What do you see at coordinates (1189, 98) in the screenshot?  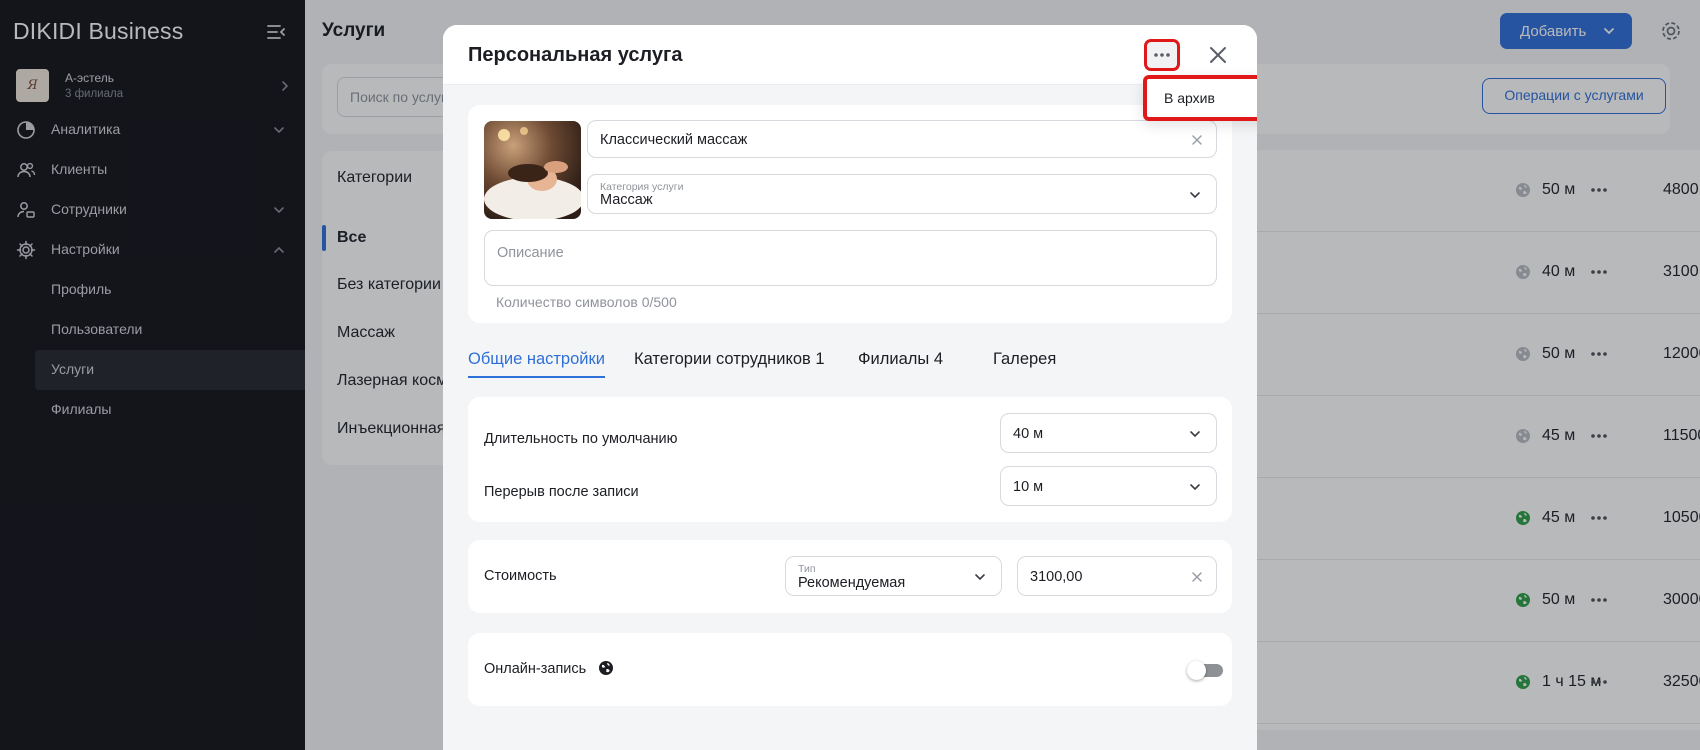 I see `archive-menu-item: В архив` at bounding box center [1189, 98].